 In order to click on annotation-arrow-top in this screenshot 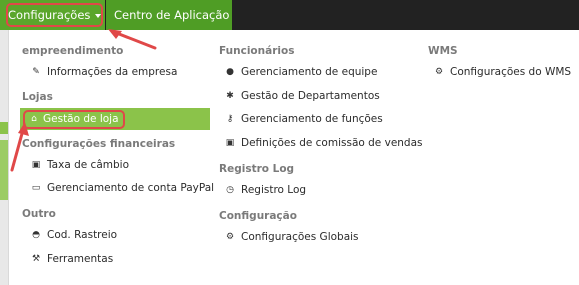, I will do `click(134, 40)`.